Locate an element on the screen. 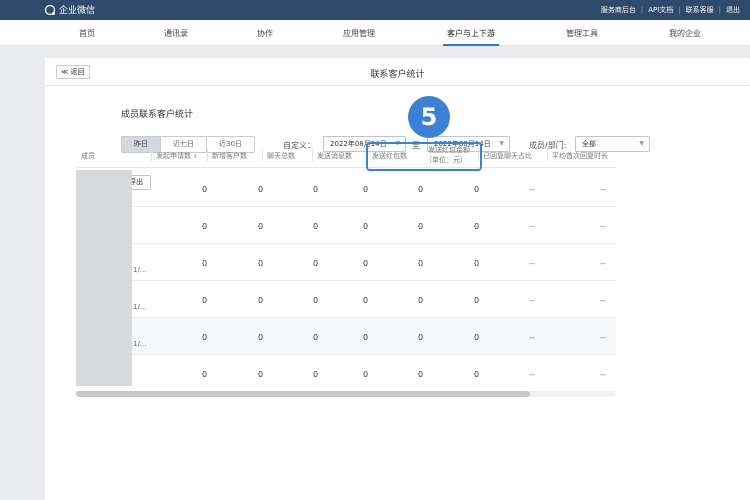  col-member: 成员 is located at coordinates (88, 156).